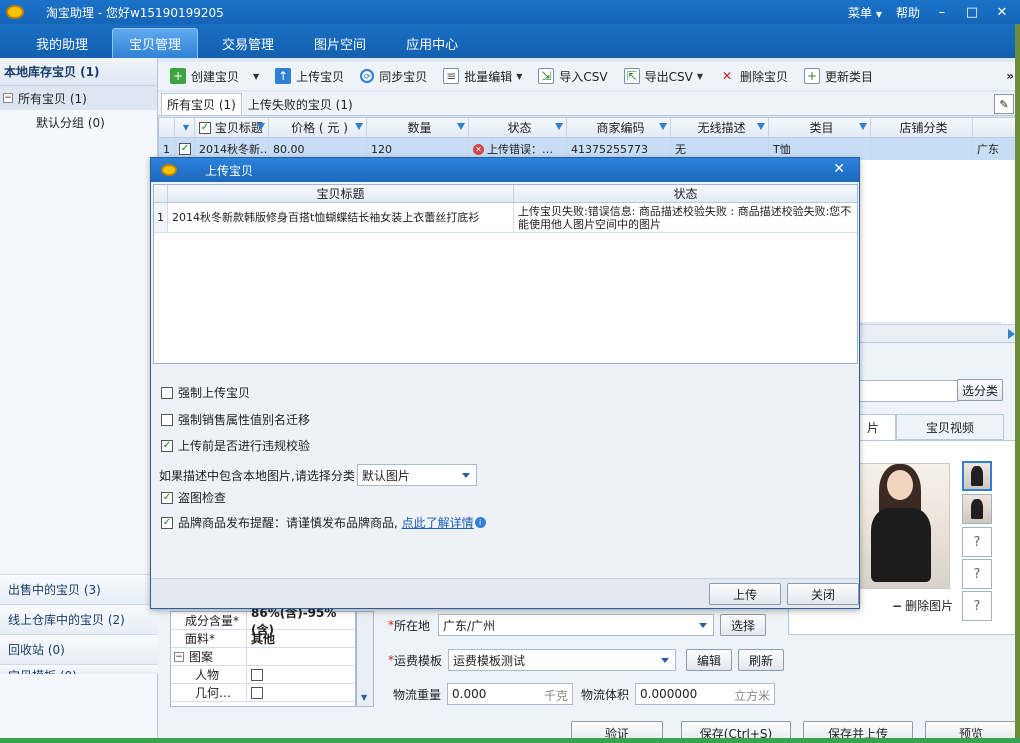 This screenshot has height=743, width=1020. Describe the element at coordinates (340, 43) in the screenshot. I see `nav-tab-image-space: 图片空间` at that location.